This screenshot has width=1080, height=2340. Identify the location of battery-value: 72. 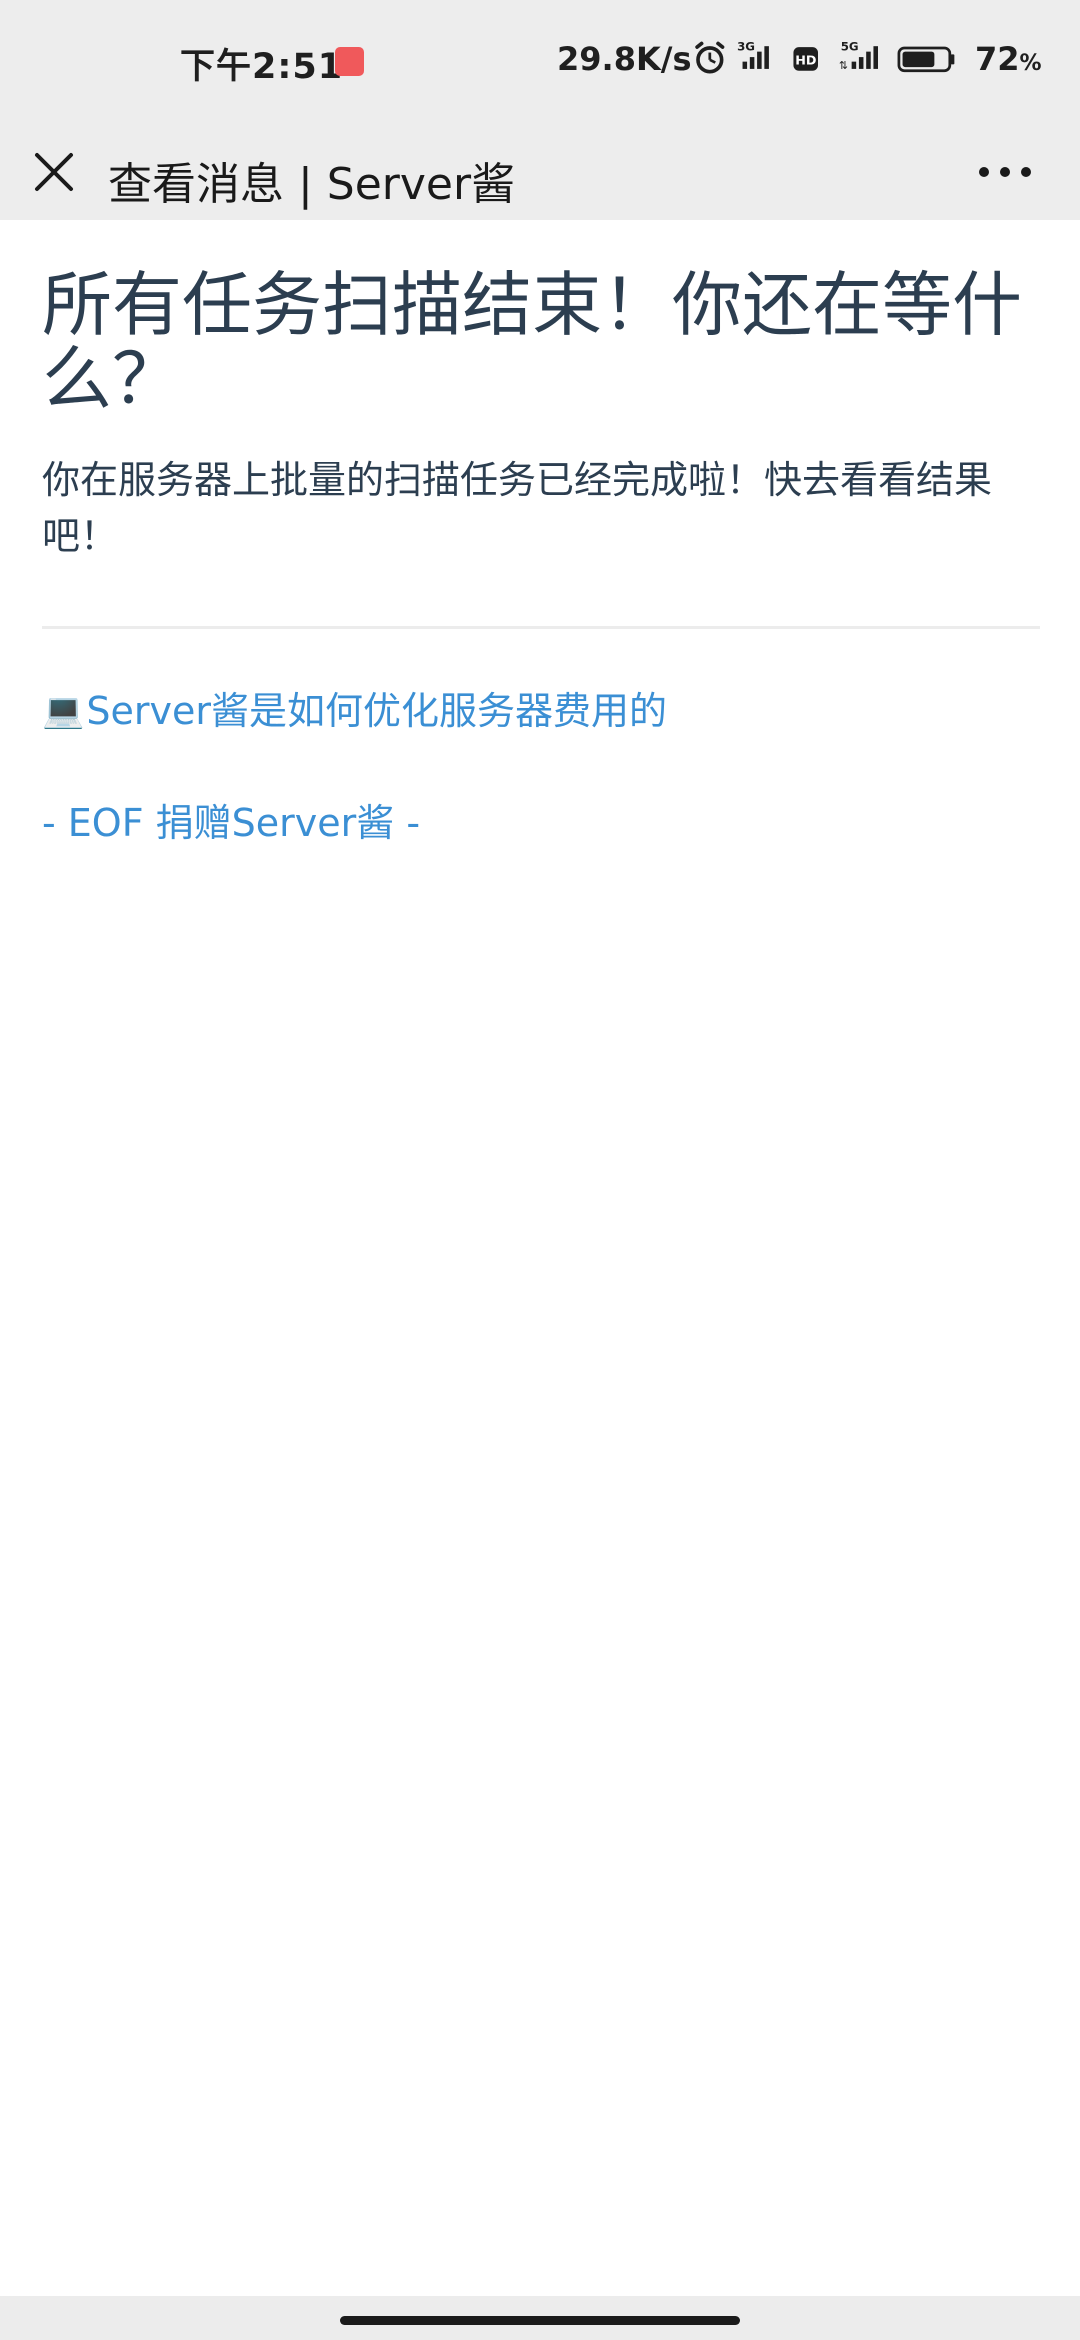
(997, 59).